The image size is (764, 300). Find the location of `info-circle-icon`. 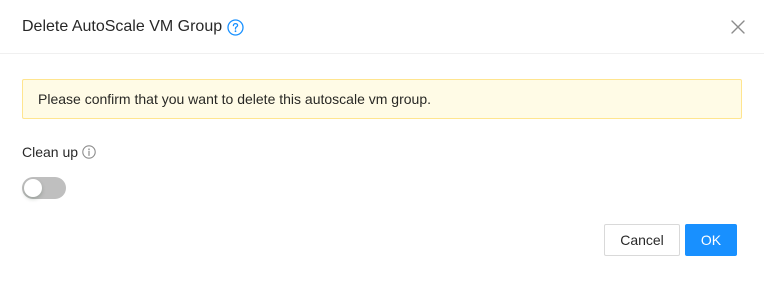

info-circle-icon is located at coordinates (89, 152).